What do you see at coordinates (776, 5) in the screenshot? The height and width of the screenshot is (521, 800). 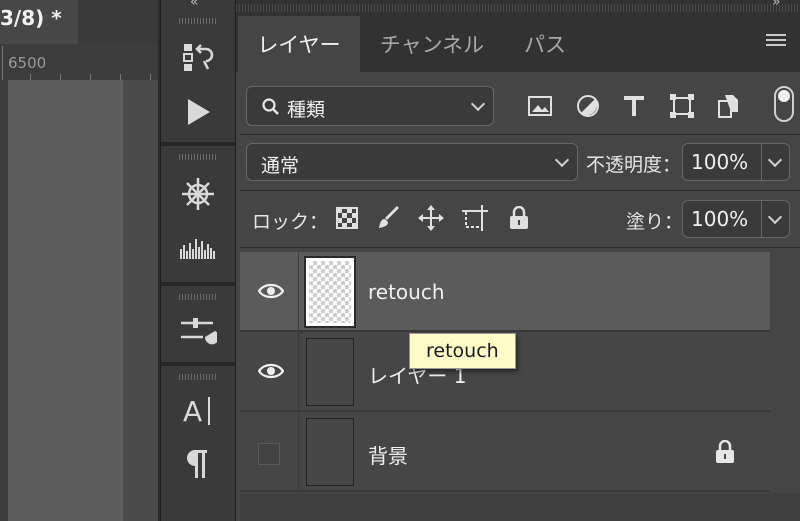 I see `expand-panels-icon: »` at bounding box center [776, 5].